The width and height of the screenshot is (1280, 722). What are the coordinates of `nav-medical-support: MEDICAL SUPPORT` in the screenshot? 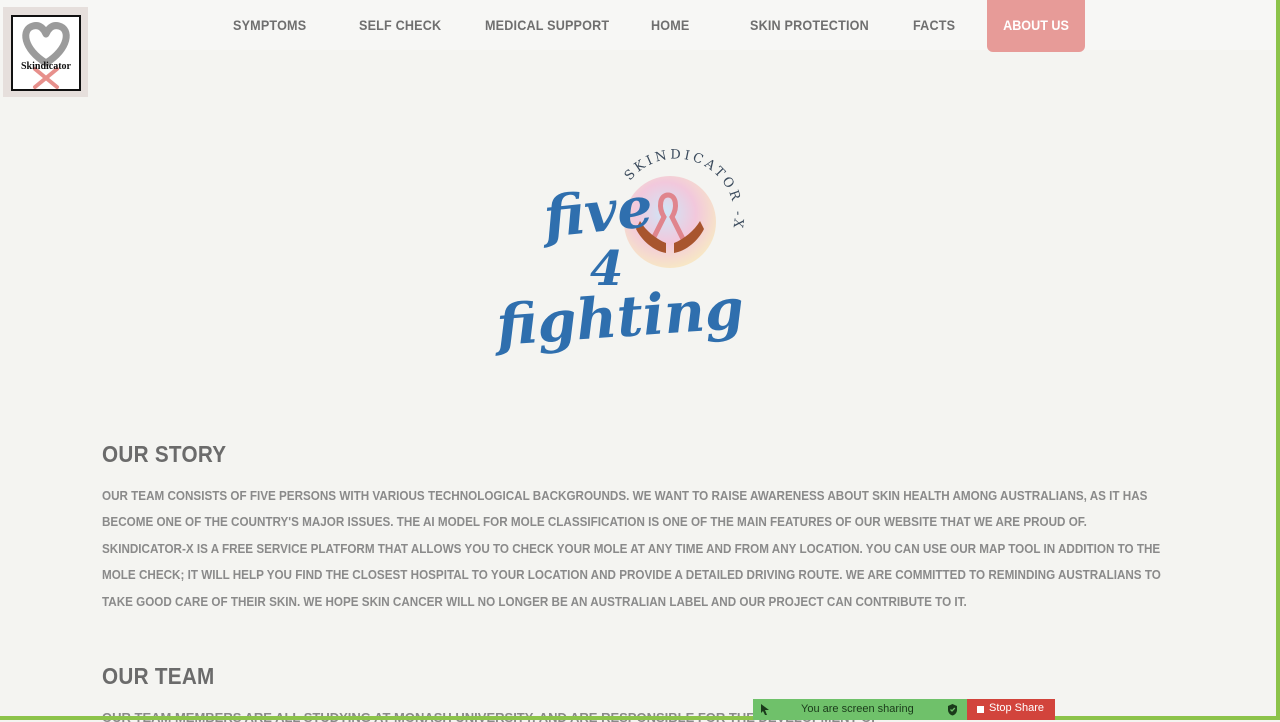 It's located at (547, 25).